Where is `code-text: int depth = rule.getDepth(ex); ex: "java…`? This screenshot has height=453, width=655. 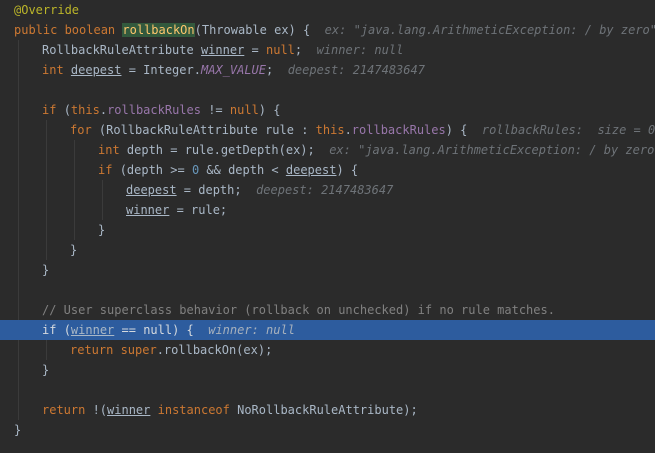 code-text: int depth = rule.getDepth(ex); ex: "java… is located at coordinates (376, 150).